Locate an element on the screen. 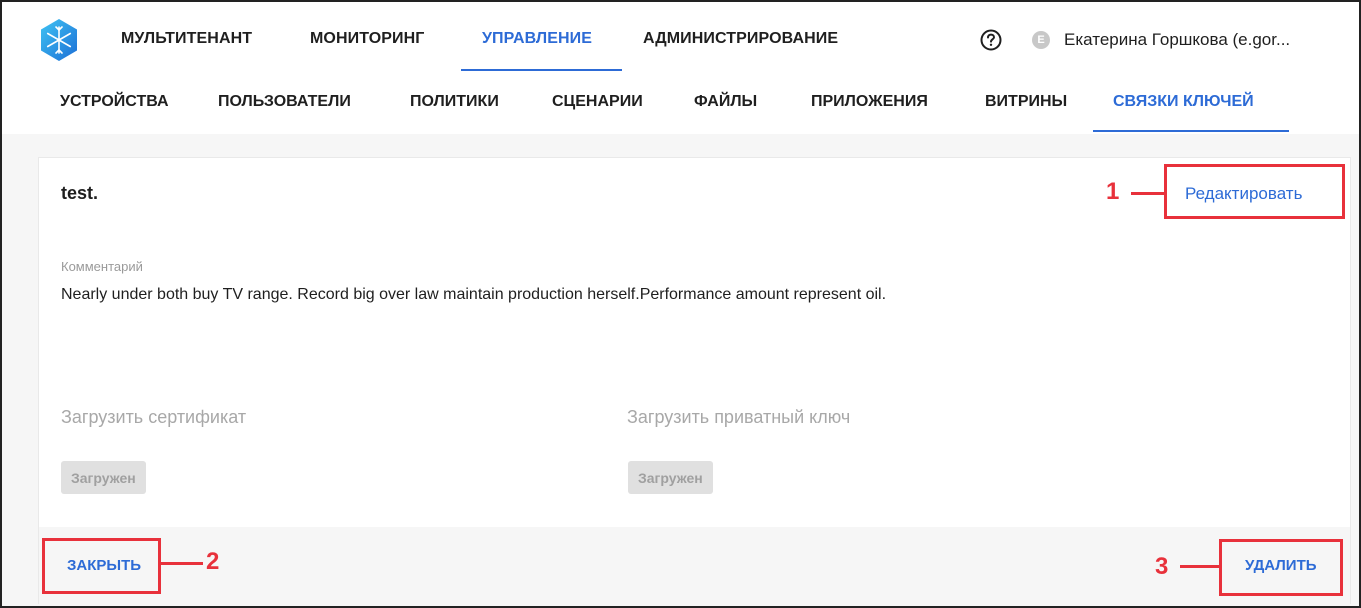 This screenshot has height=608, width=1361. tab-keychains: СВЯЗКИ КЛЮЧЕЙ is located at coordinates (1183, 102).